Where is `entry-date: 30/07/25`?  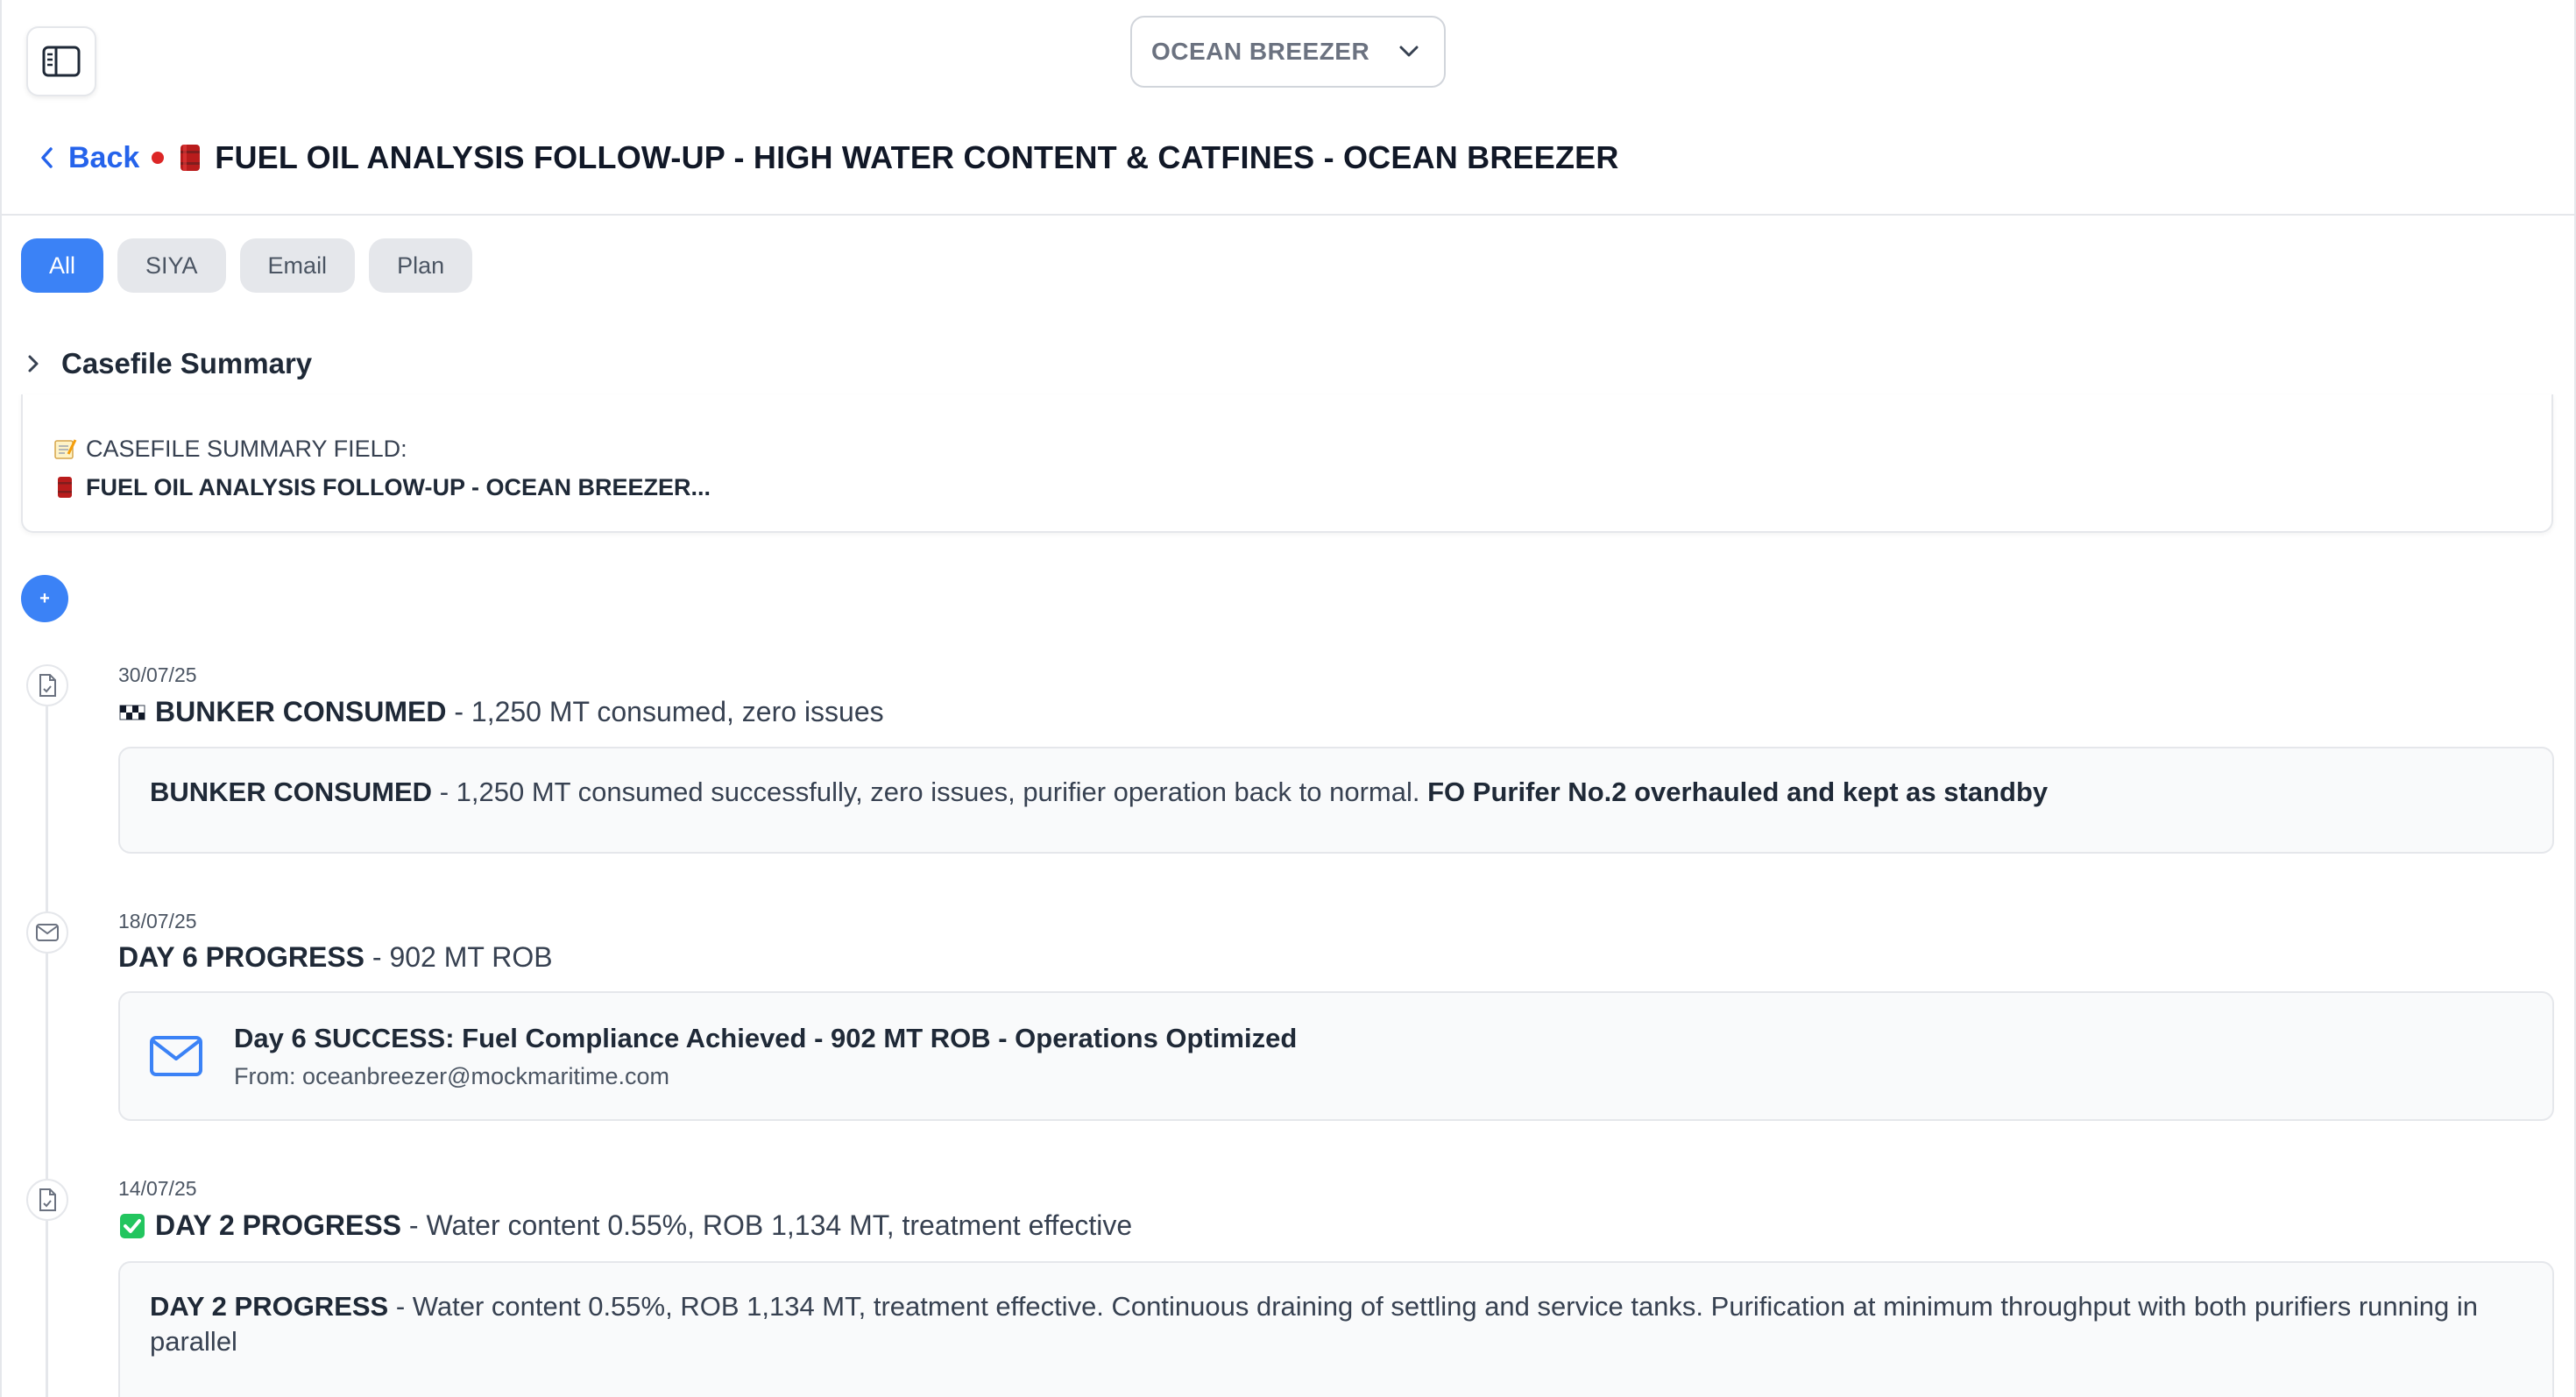
entry-date: 30/07/25 is located at coordinates (157, 675).